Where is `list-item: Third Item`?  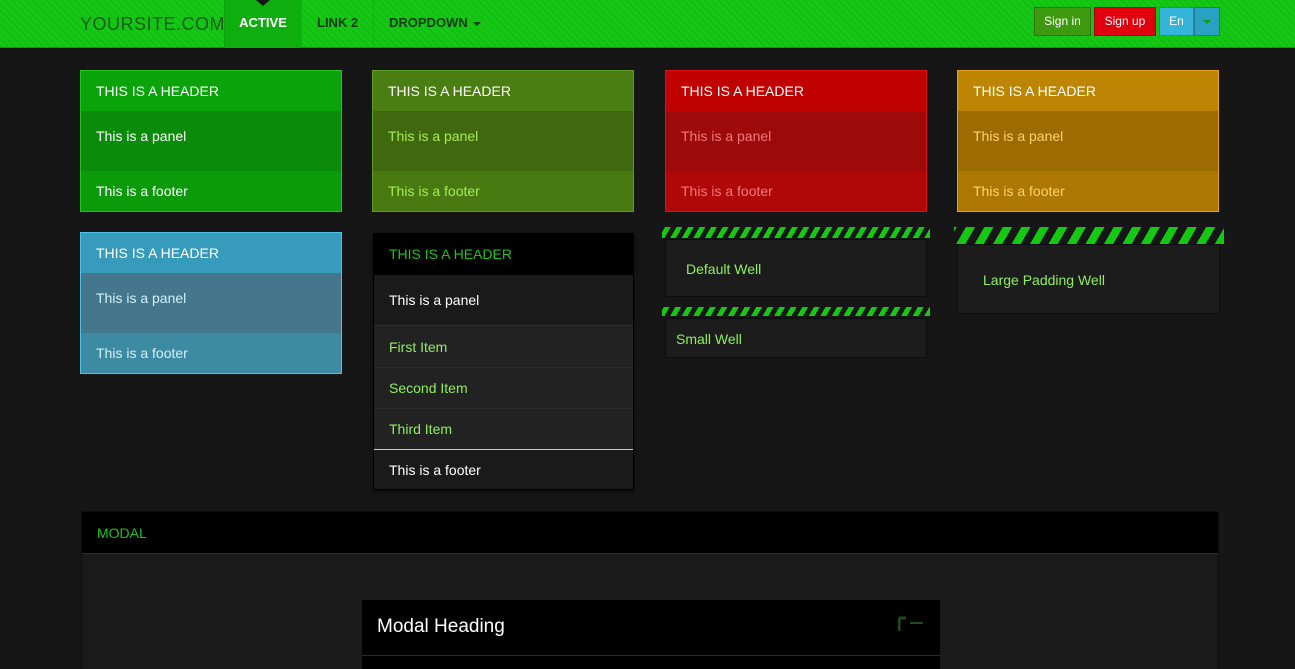
list-item: Third Item is located at coordinates (503, 429).